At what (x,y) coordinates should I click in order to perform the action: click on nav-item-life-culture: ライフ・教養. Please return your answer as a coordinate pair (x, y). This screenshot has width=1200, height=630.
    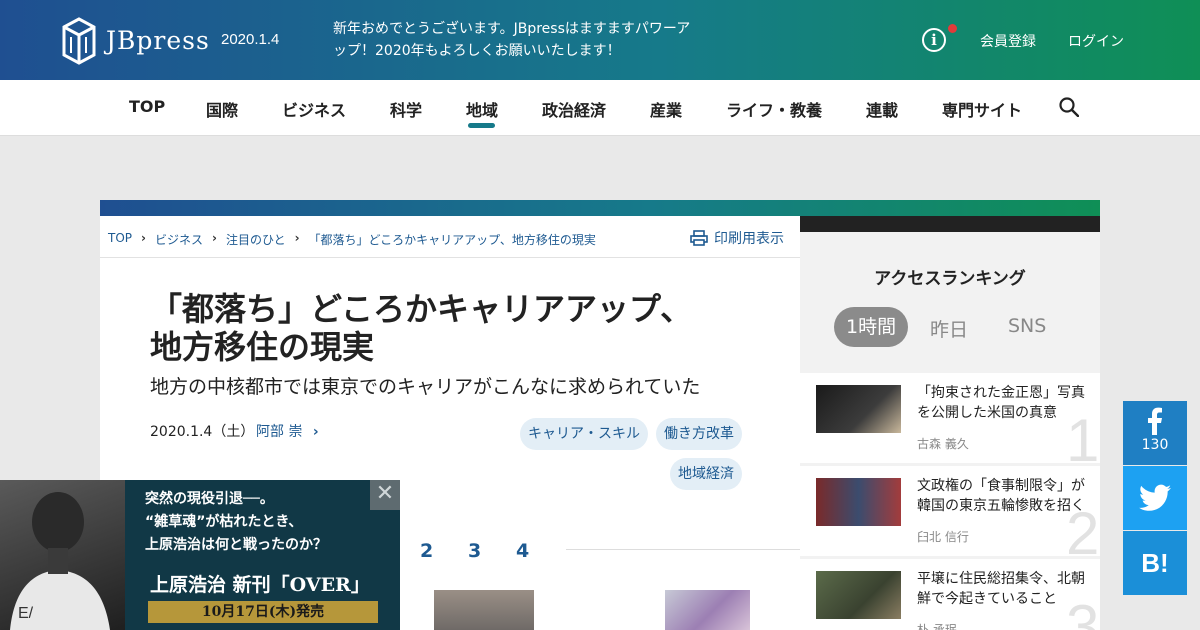
    Looking at the image, I should click on (774, 109).